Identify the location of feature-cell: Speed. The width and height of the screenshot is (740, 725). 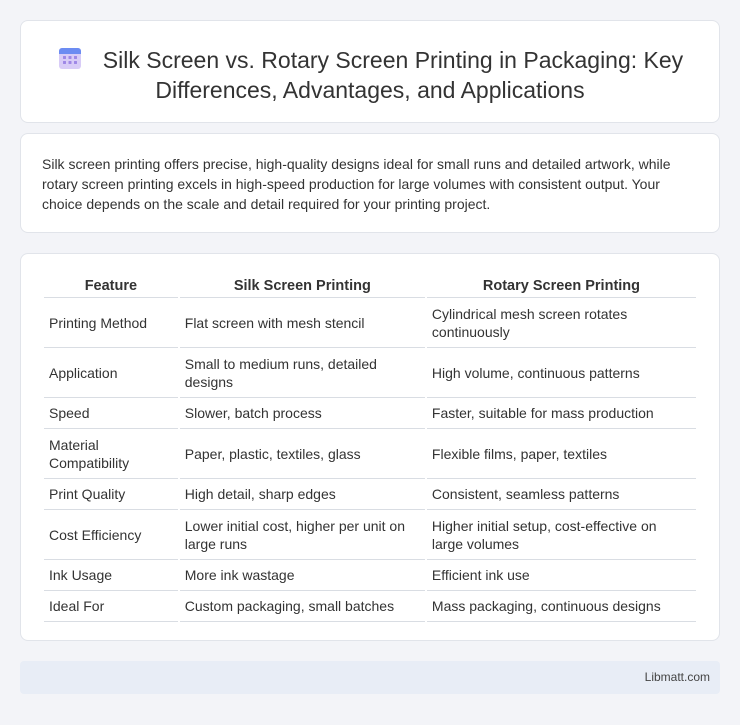
(111, 413).